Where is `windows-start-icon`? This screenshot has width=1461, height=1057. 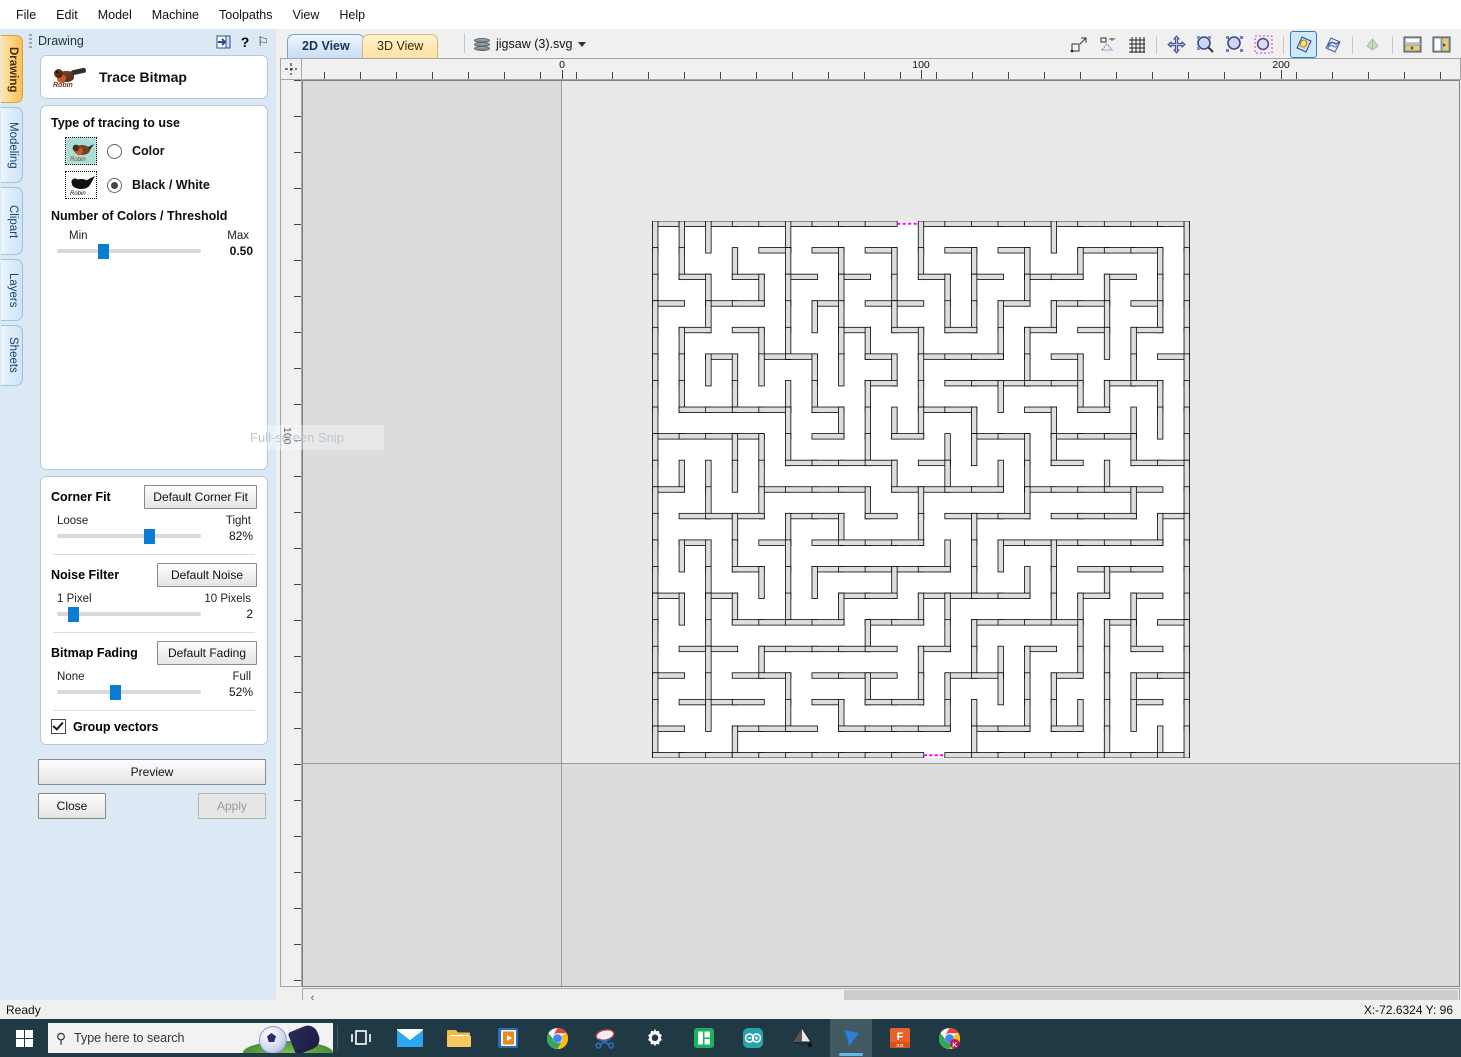
windows-start-icon is located at coordinates (24, 1038).